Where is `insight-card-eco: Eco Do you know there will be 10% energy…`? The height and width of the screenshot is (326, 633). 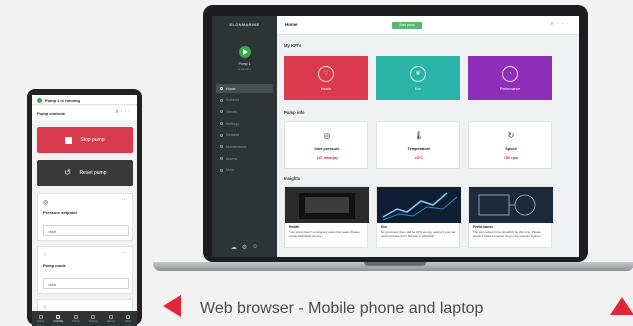
insight-card-eco: Eco Do you know there will be 10% energy… is located at coordinates (418, 217).